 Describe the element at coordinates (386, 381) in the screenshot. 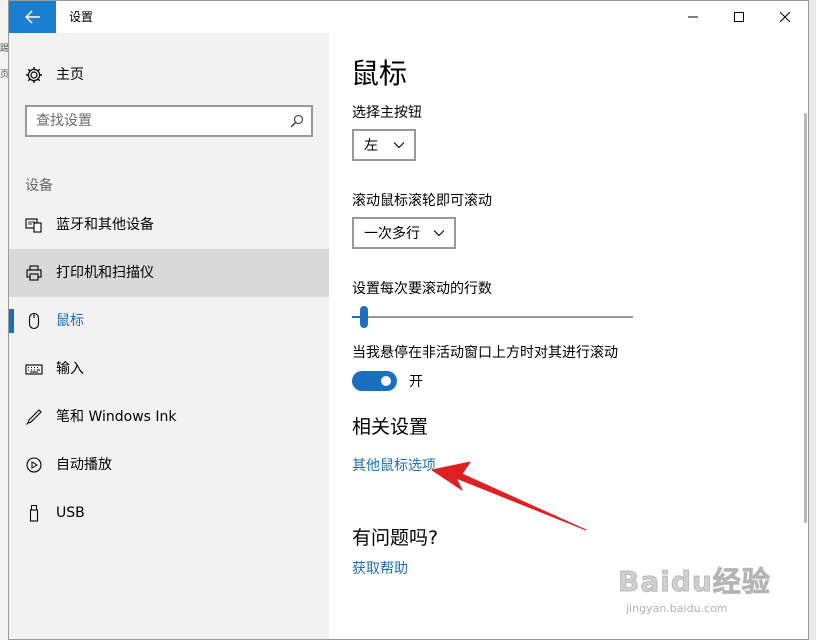

I see `toggle-knob` at that location.